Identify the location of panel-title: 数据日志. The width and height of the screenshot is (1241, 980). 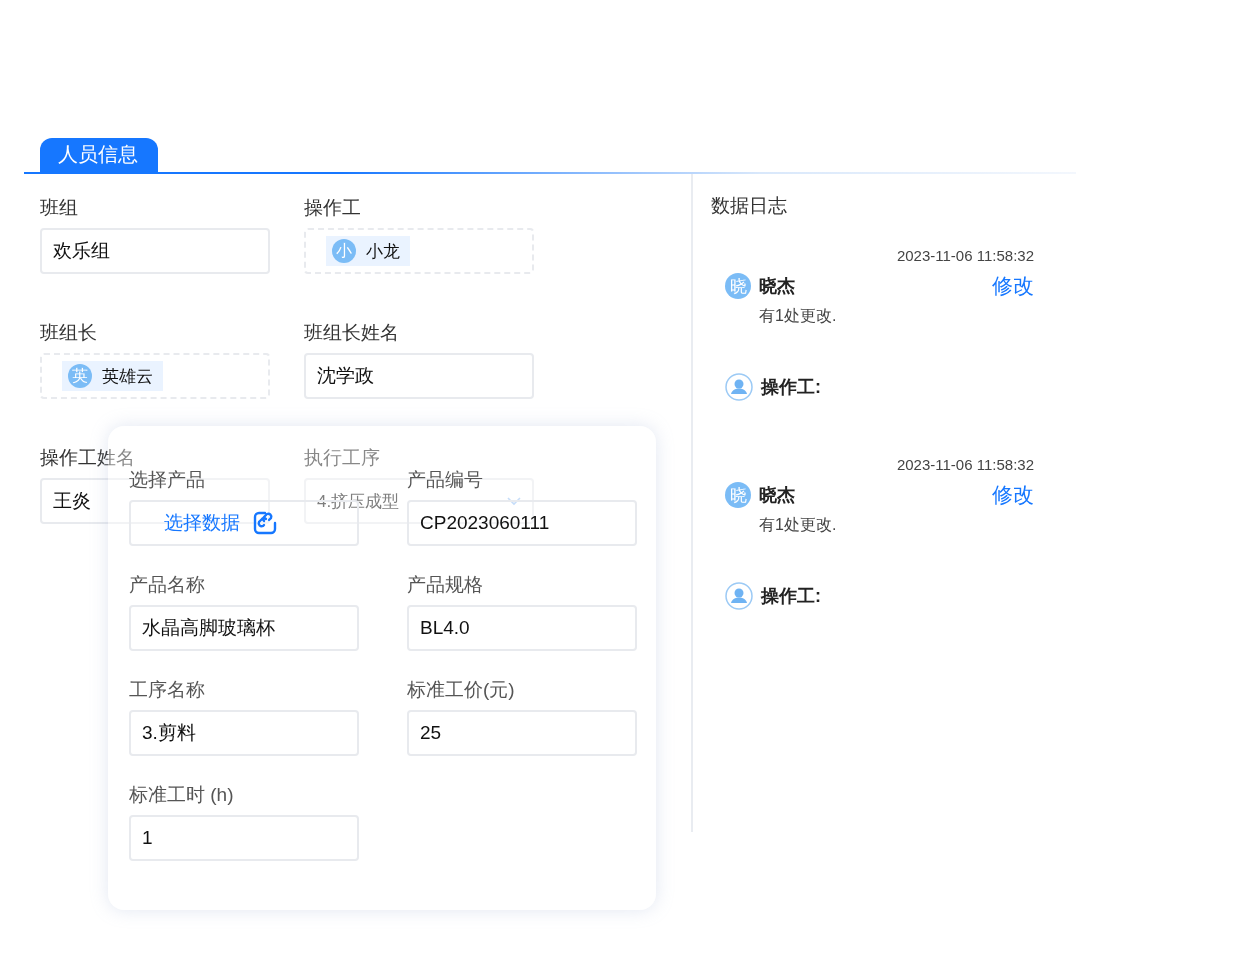
(749, 206).